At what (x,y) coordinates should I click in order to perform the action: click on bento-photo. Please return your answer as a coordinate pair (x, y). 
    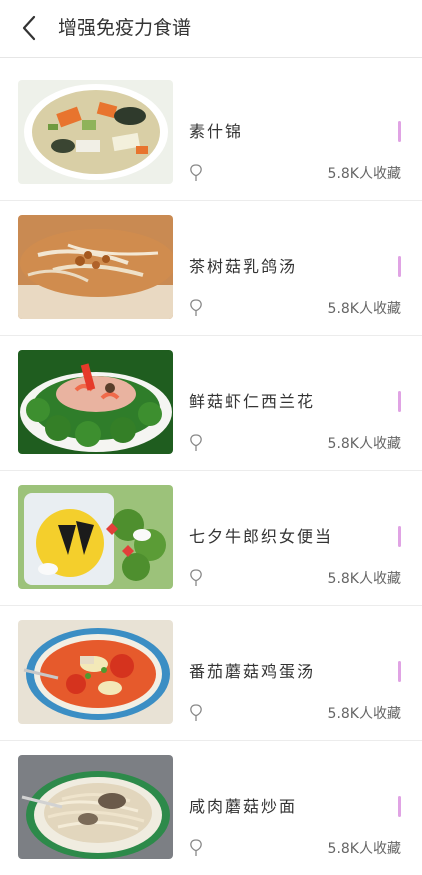
    Looking at the image, I should click on (95, 537).